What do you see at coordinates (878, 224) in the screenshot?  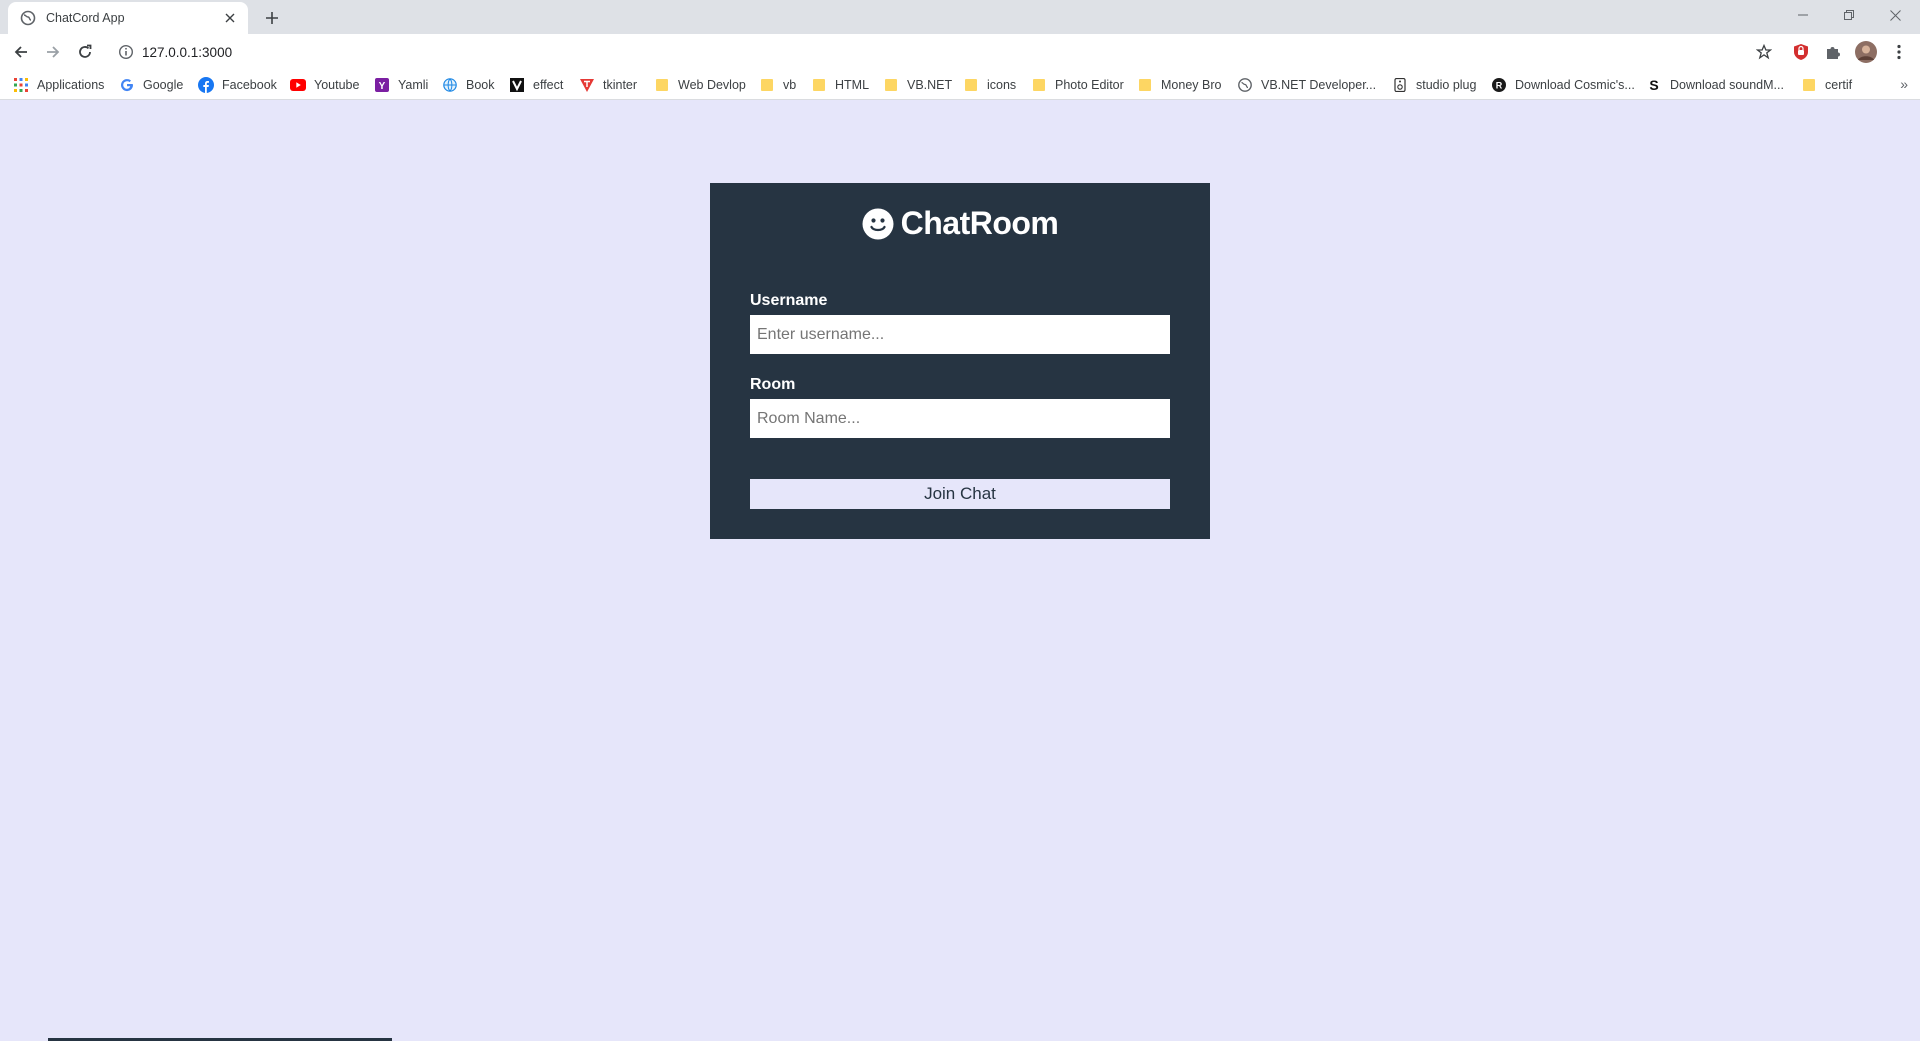 I see `smiley-icon` at bounding box center [878, 224].